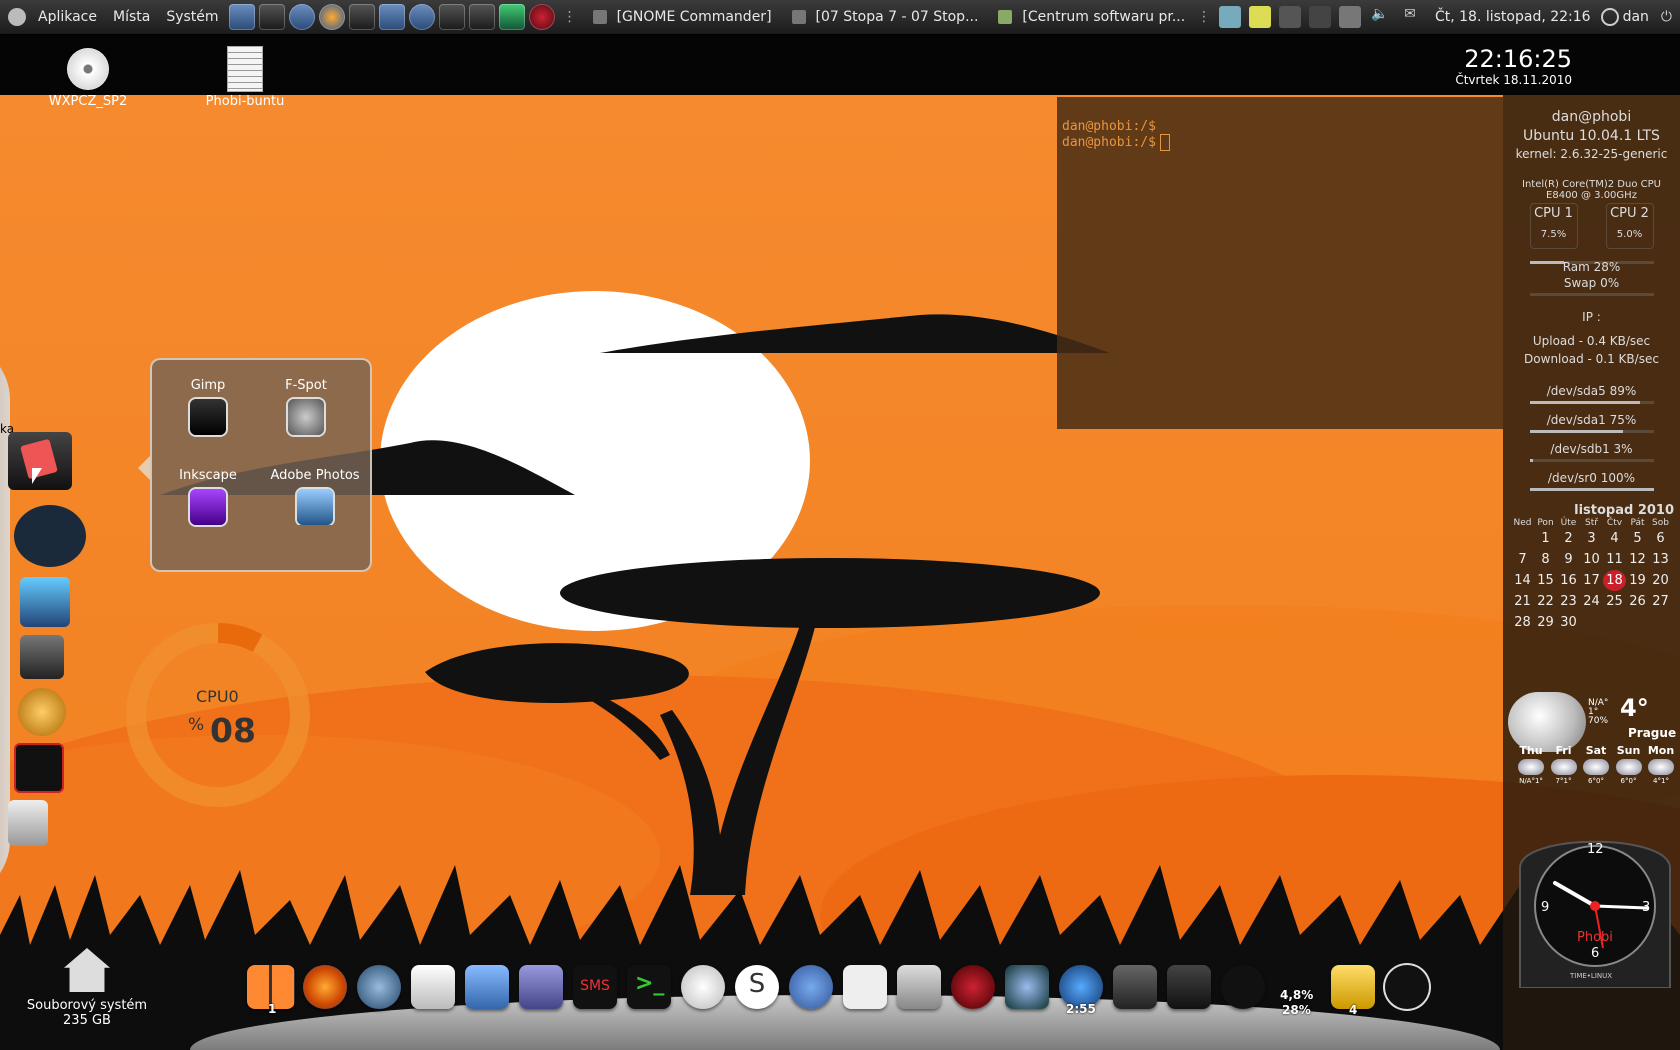 Image resolution: width=1680 pixels, height=1050 pixels. I want to click on weather-humidity: 70%, so click(1598, 721).